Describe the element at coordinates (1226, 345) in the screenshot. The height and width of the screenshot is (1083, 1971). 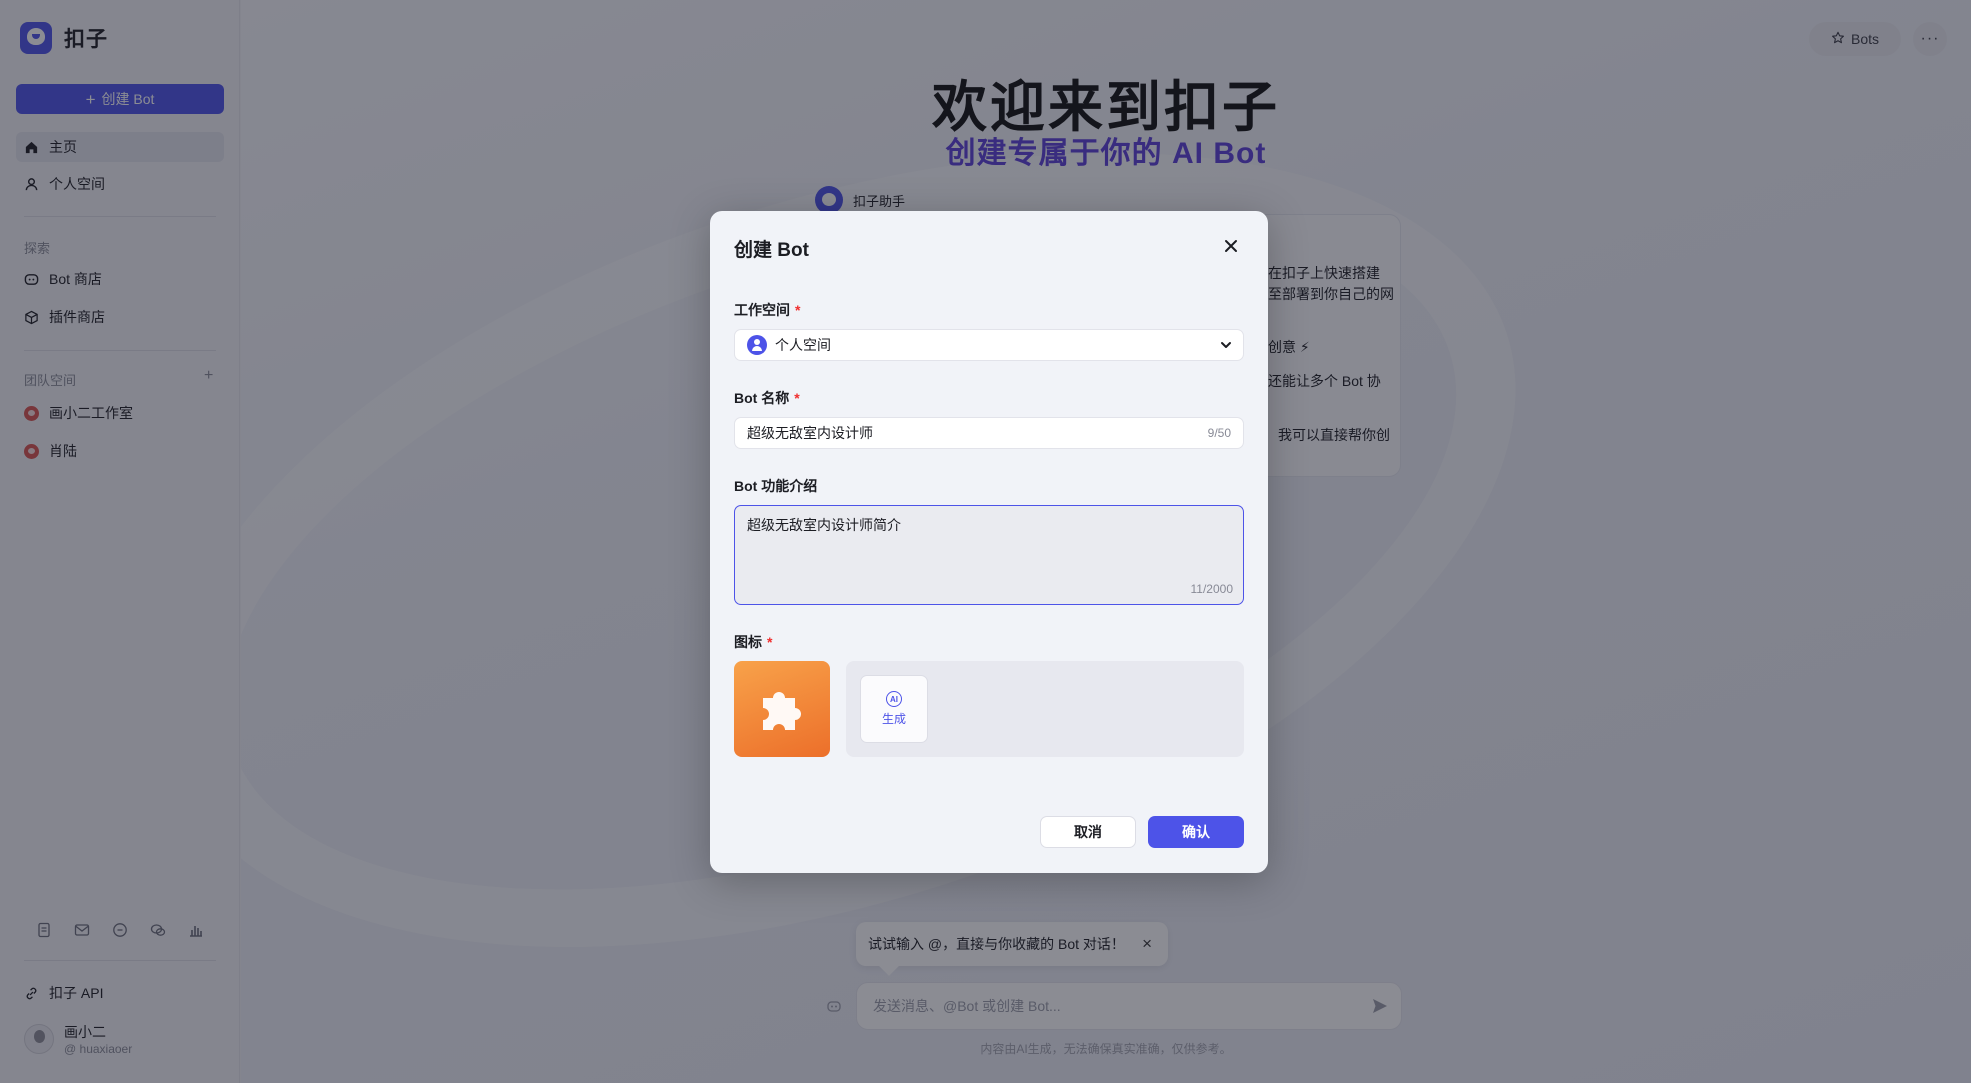
I see `chevron-down-icon` at that location.